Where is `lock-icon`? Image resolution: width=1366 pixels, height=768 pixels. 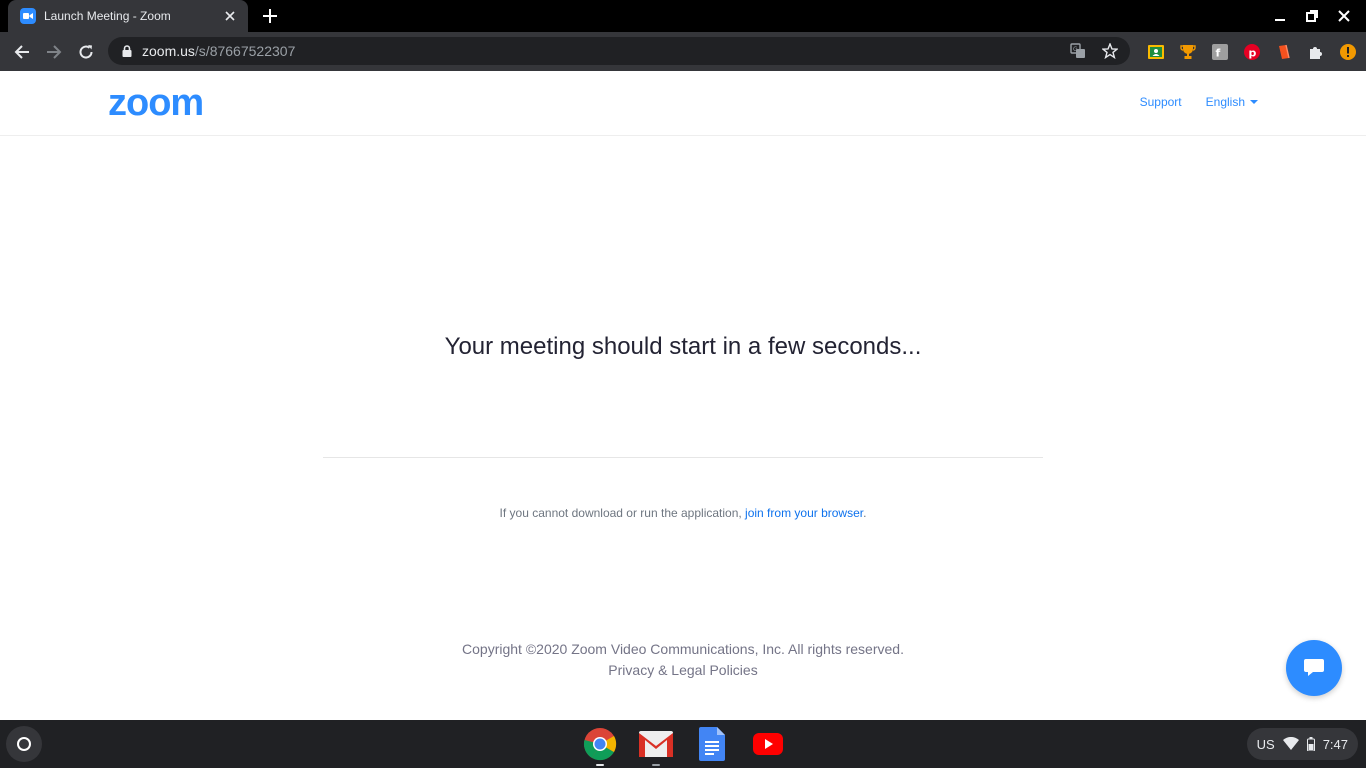 lock-icon is located at coordinates (127, 51).